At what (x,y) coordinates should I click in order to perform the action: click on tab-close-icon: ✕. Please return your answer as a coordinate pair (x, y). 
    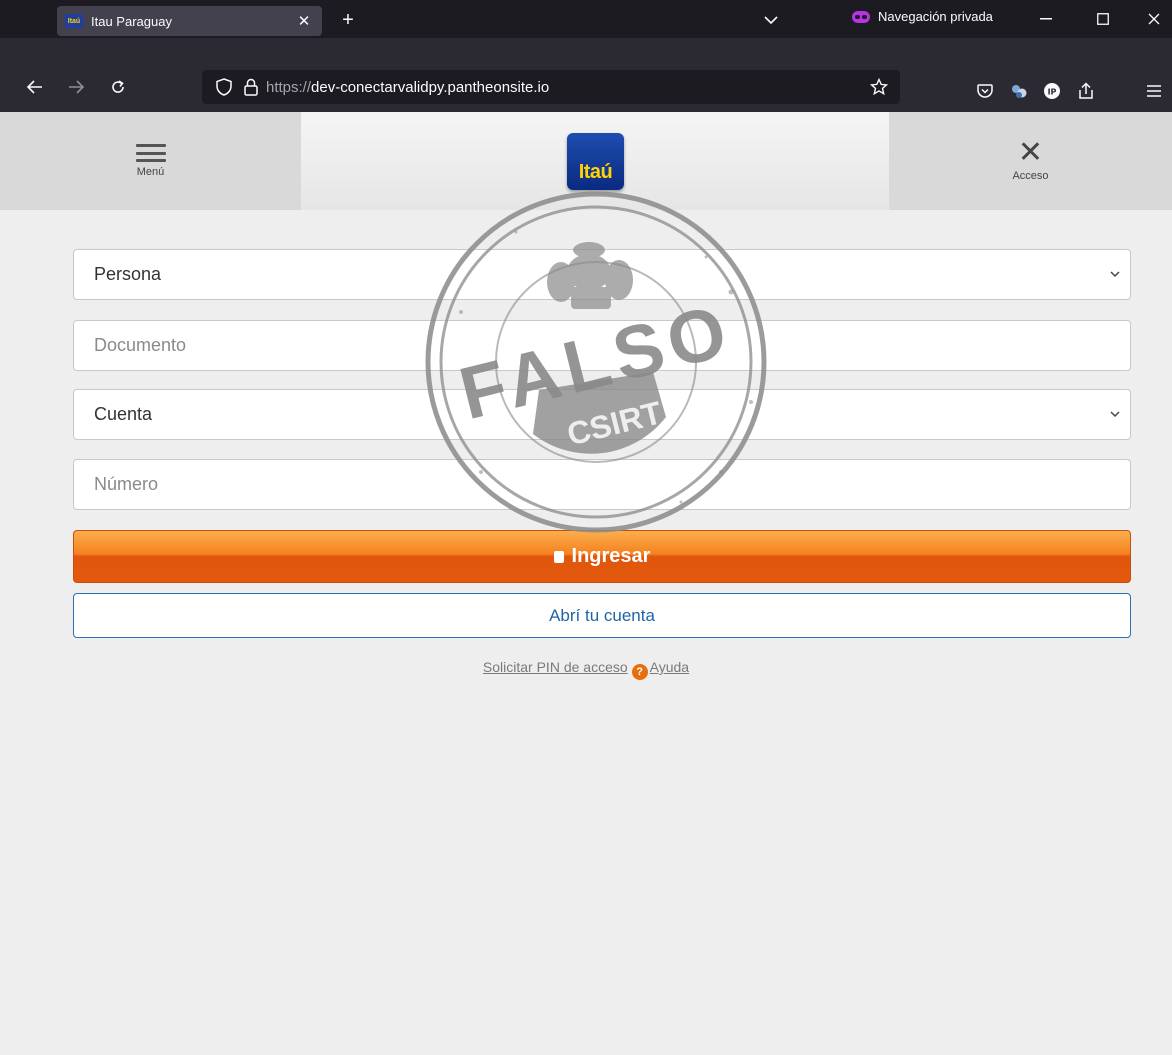
    Looking at the image, I should click on (304, 21).